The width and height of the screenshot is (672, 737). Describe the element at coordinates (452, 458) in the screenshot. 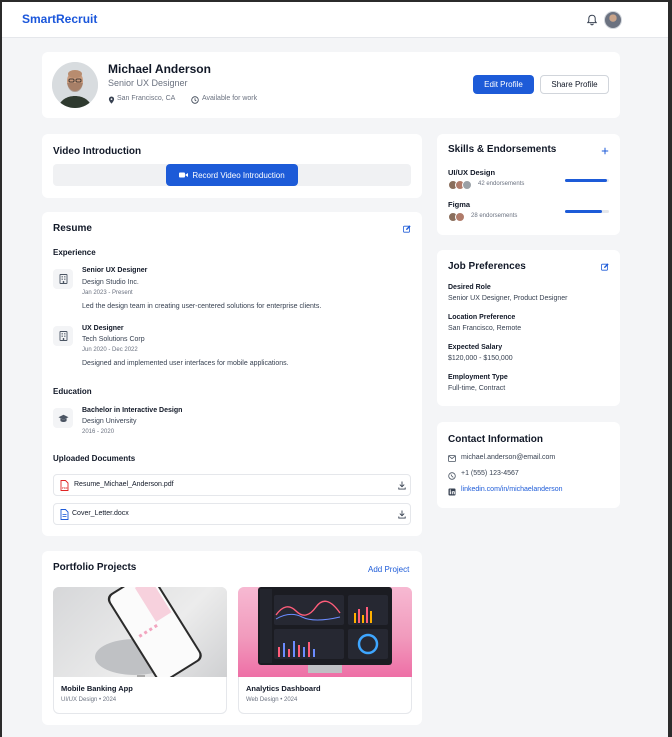

I see `mail-icon` at that location.